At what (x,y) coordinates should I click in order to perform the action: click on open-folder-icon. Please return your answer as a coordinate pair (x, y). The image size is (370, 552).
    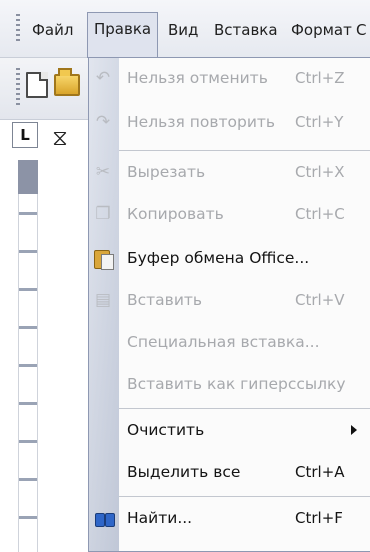
    Looking at the image, I should click on (67, 82).